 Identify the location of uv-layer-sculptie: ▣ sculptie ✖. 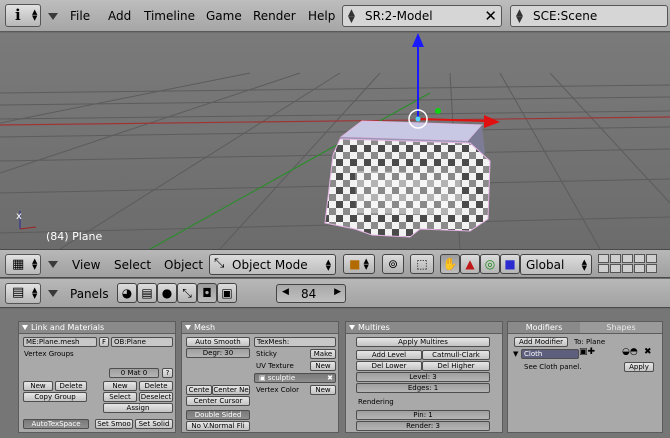
(295, 378).